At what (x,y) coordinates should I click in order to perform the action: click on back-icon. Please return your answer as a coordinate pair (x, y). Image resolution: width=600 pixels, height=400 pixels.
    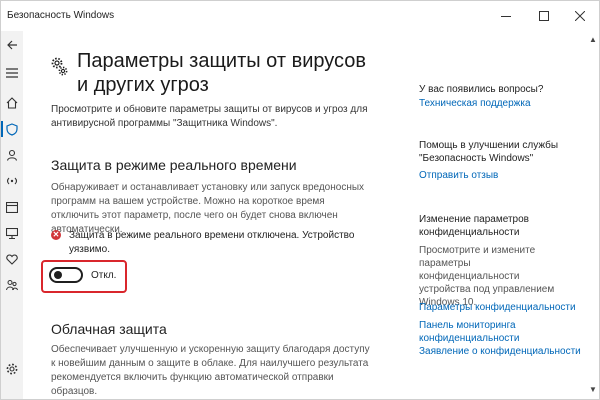
    Looking at the image, I should click on (12, 45).